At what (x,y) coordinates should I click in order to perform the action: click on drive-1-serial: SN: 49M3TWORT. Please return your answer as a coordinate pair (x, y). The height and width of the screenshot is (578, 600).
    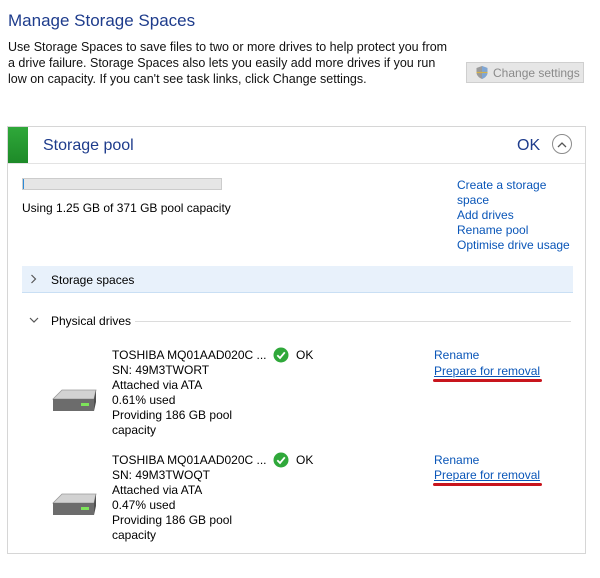
    Looking at the image, I should click on (161, 370).